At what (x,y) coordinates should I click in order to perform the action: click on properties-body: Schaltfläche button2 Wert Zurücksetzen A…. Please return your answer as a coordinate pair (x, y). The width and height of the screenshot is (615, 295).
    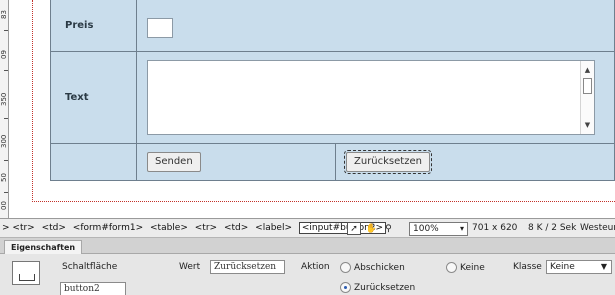
    Looking at the image, I should click on (307, 275).